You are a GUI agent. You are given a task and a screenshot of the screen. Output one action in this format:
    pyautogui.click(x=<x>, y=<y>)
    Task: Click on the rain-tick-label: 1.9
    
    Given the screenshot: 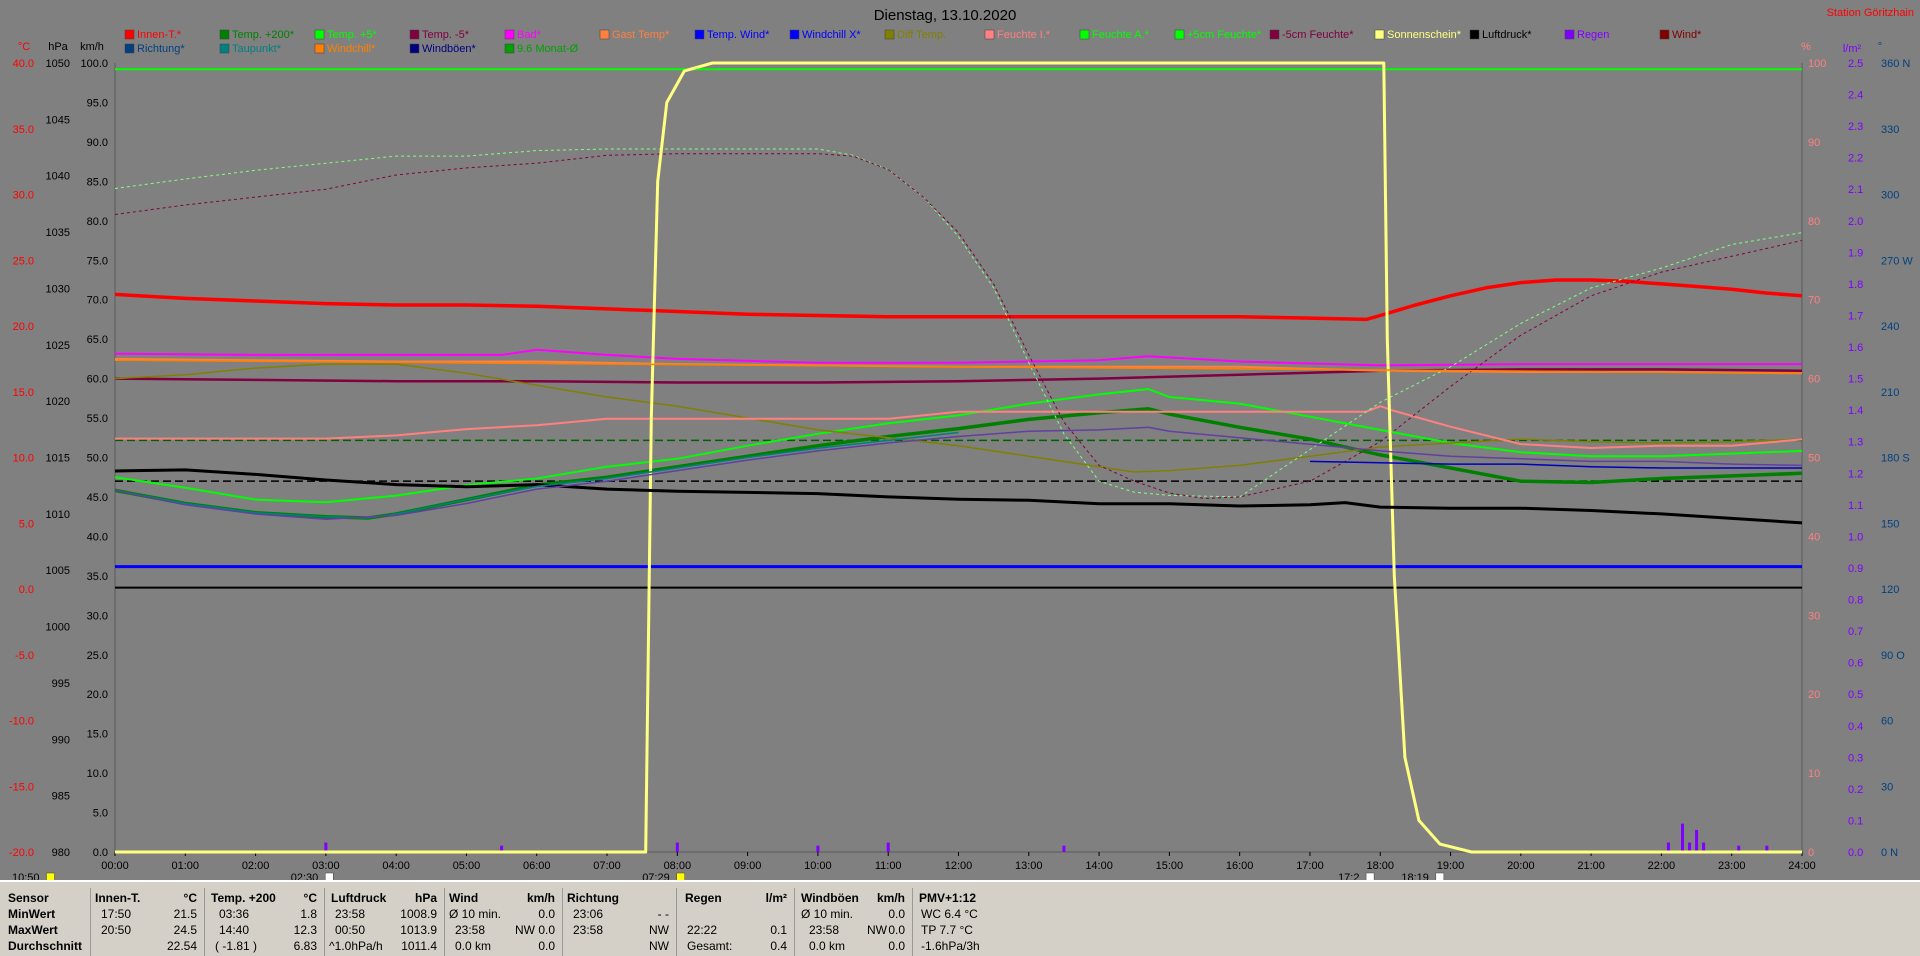 What is the action you would take?
    pyautogui.click(x=1855, y=253)
    